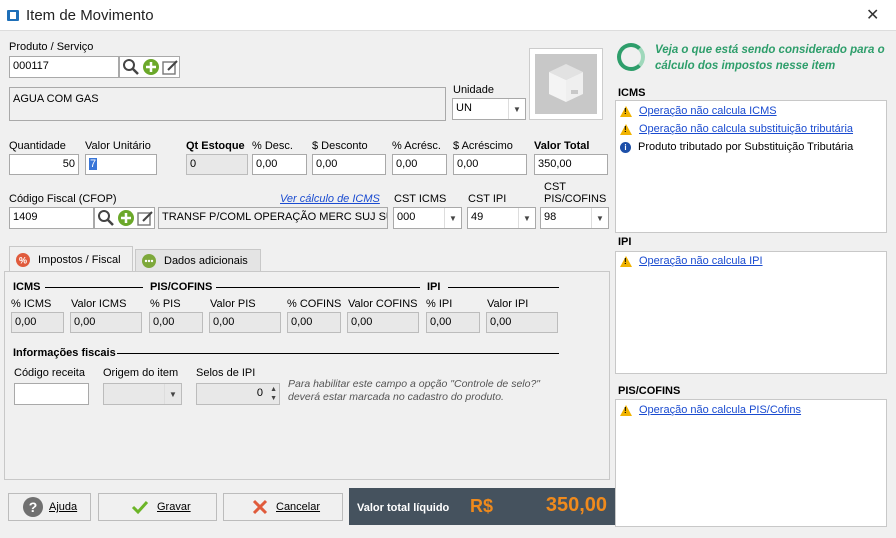 This screenshot has width=896, height=538. I want to click on cst-icms-value: 000, so click(406, 217).